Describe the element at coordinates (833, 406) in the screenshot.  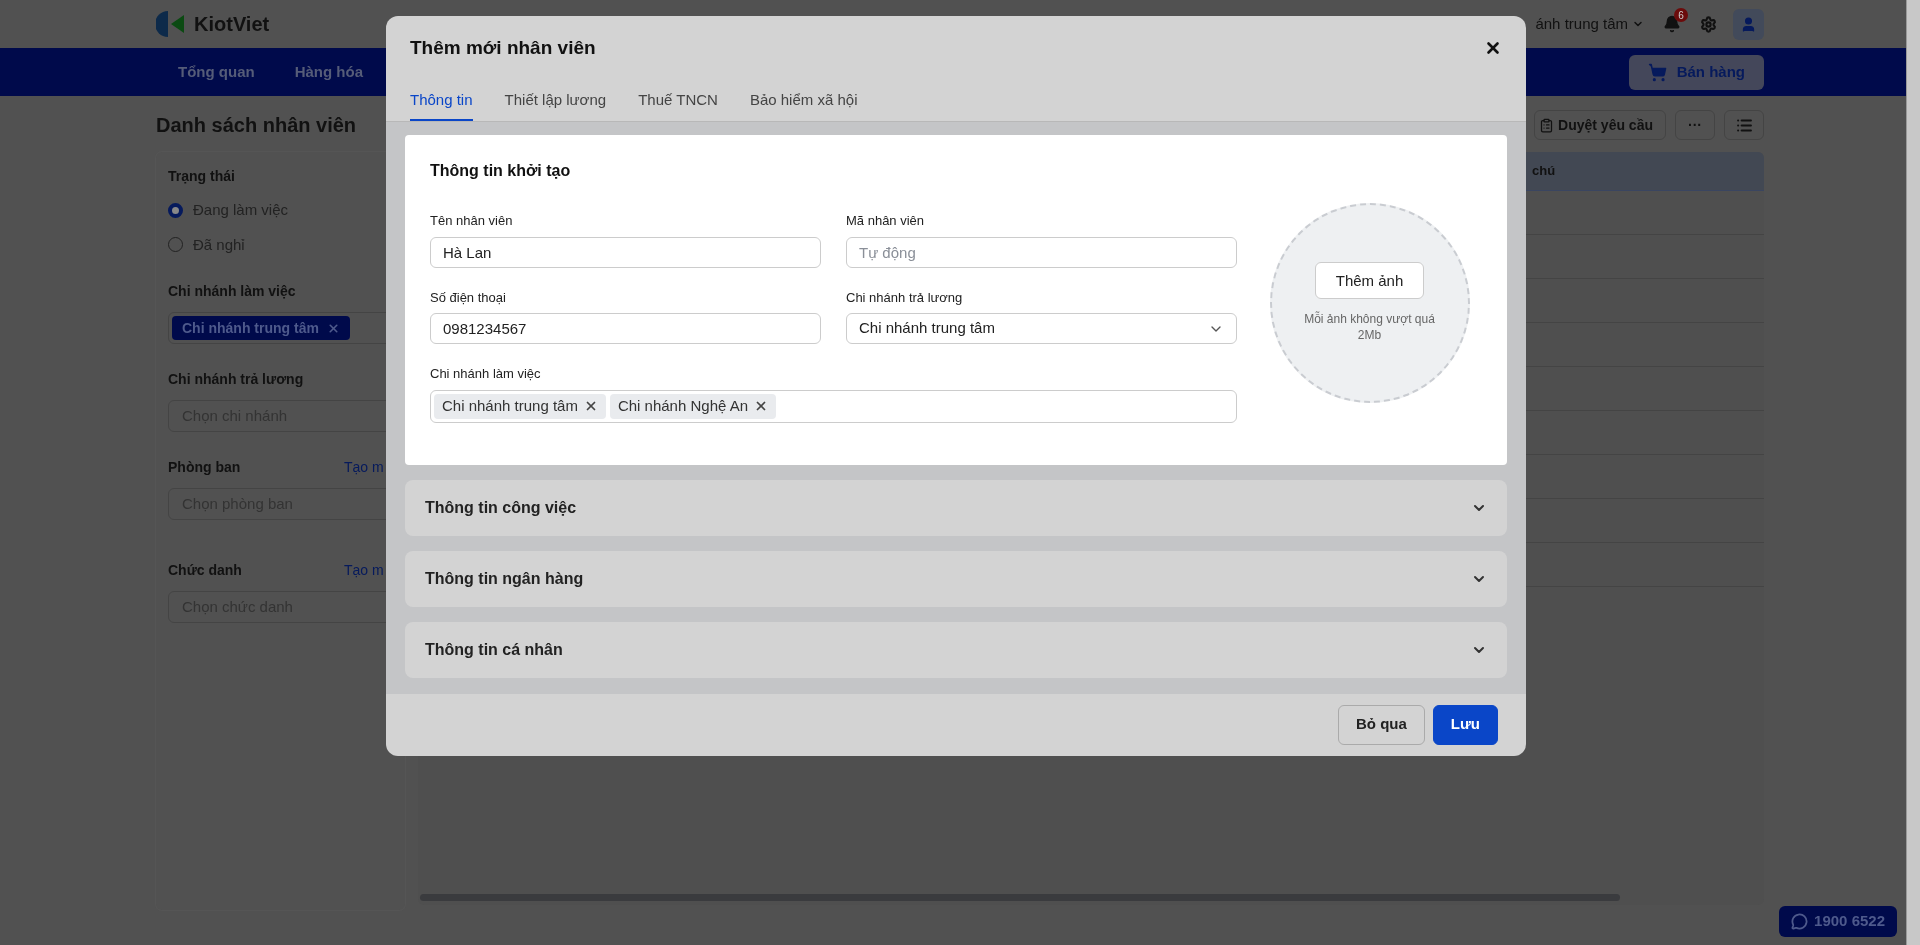
I see `tag-input-field: Chi nhánh trung tâm Chi nhánh Nghệ An` at that location.